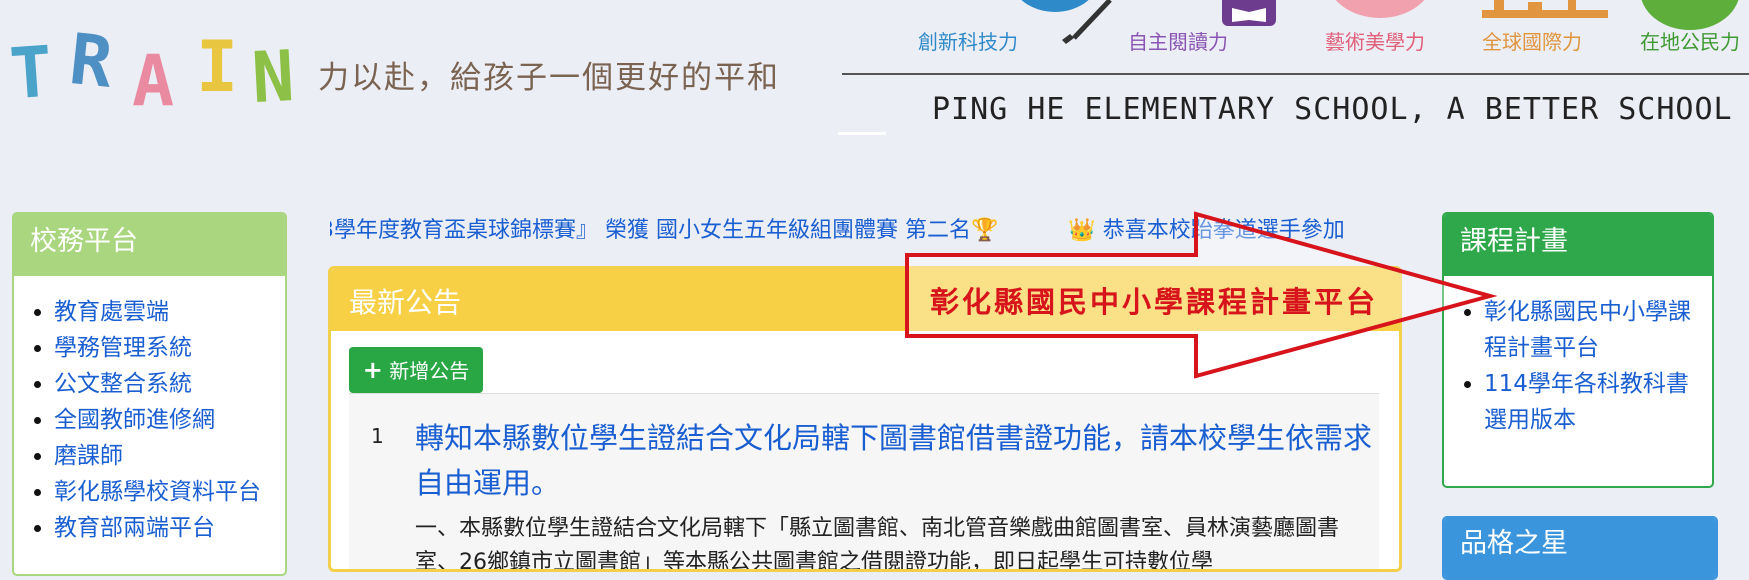 This screenshot has height=580, width=1749. Describe the element at coordinates (31, 73) in the screenshot. I see `logo-letter-t: T` at that location.